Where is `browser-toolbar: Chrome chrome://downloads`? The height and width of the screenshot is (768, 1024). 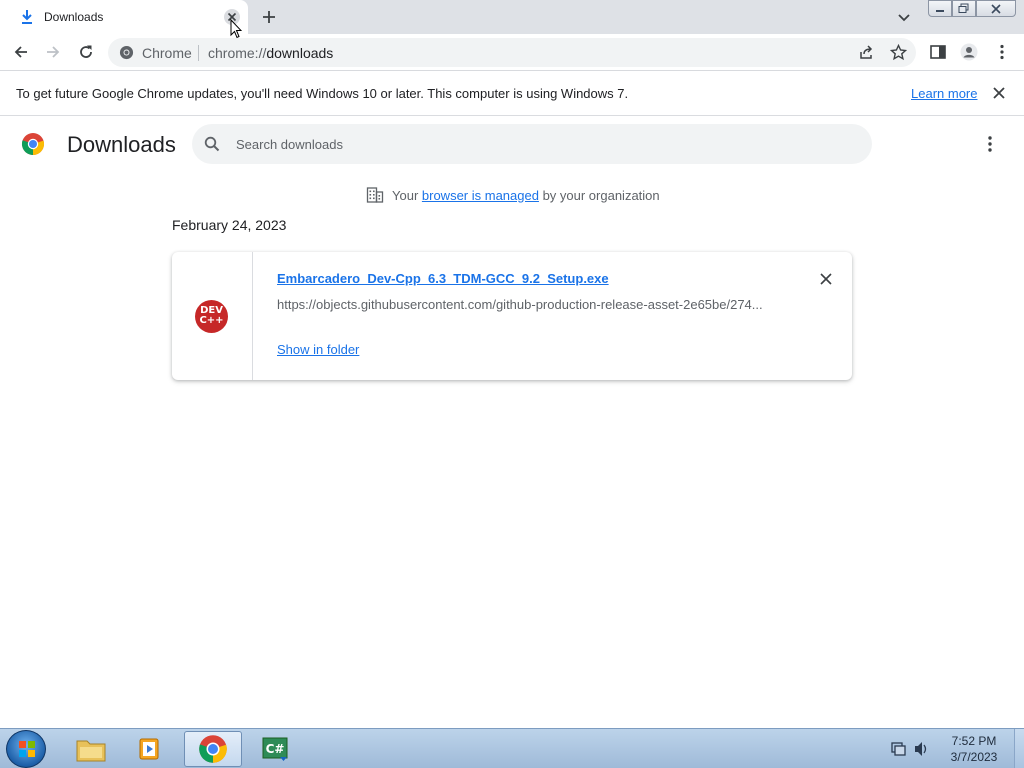
browser-toolbar: Chrome chrome://downloads is located at coordinates (512, 52).